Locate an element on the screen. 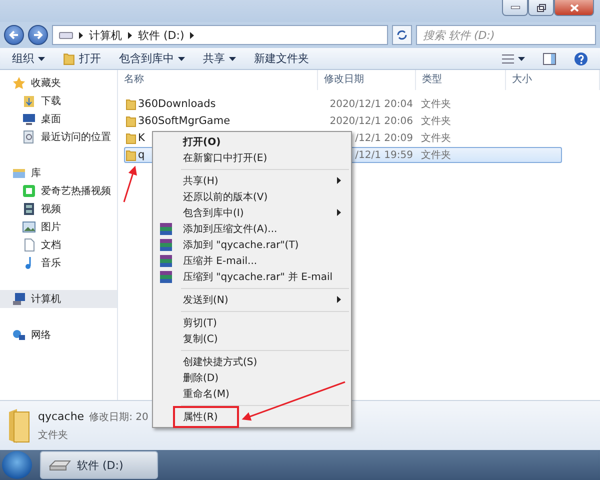  file-type: 文件夹 is located at coordinates (53, 435).